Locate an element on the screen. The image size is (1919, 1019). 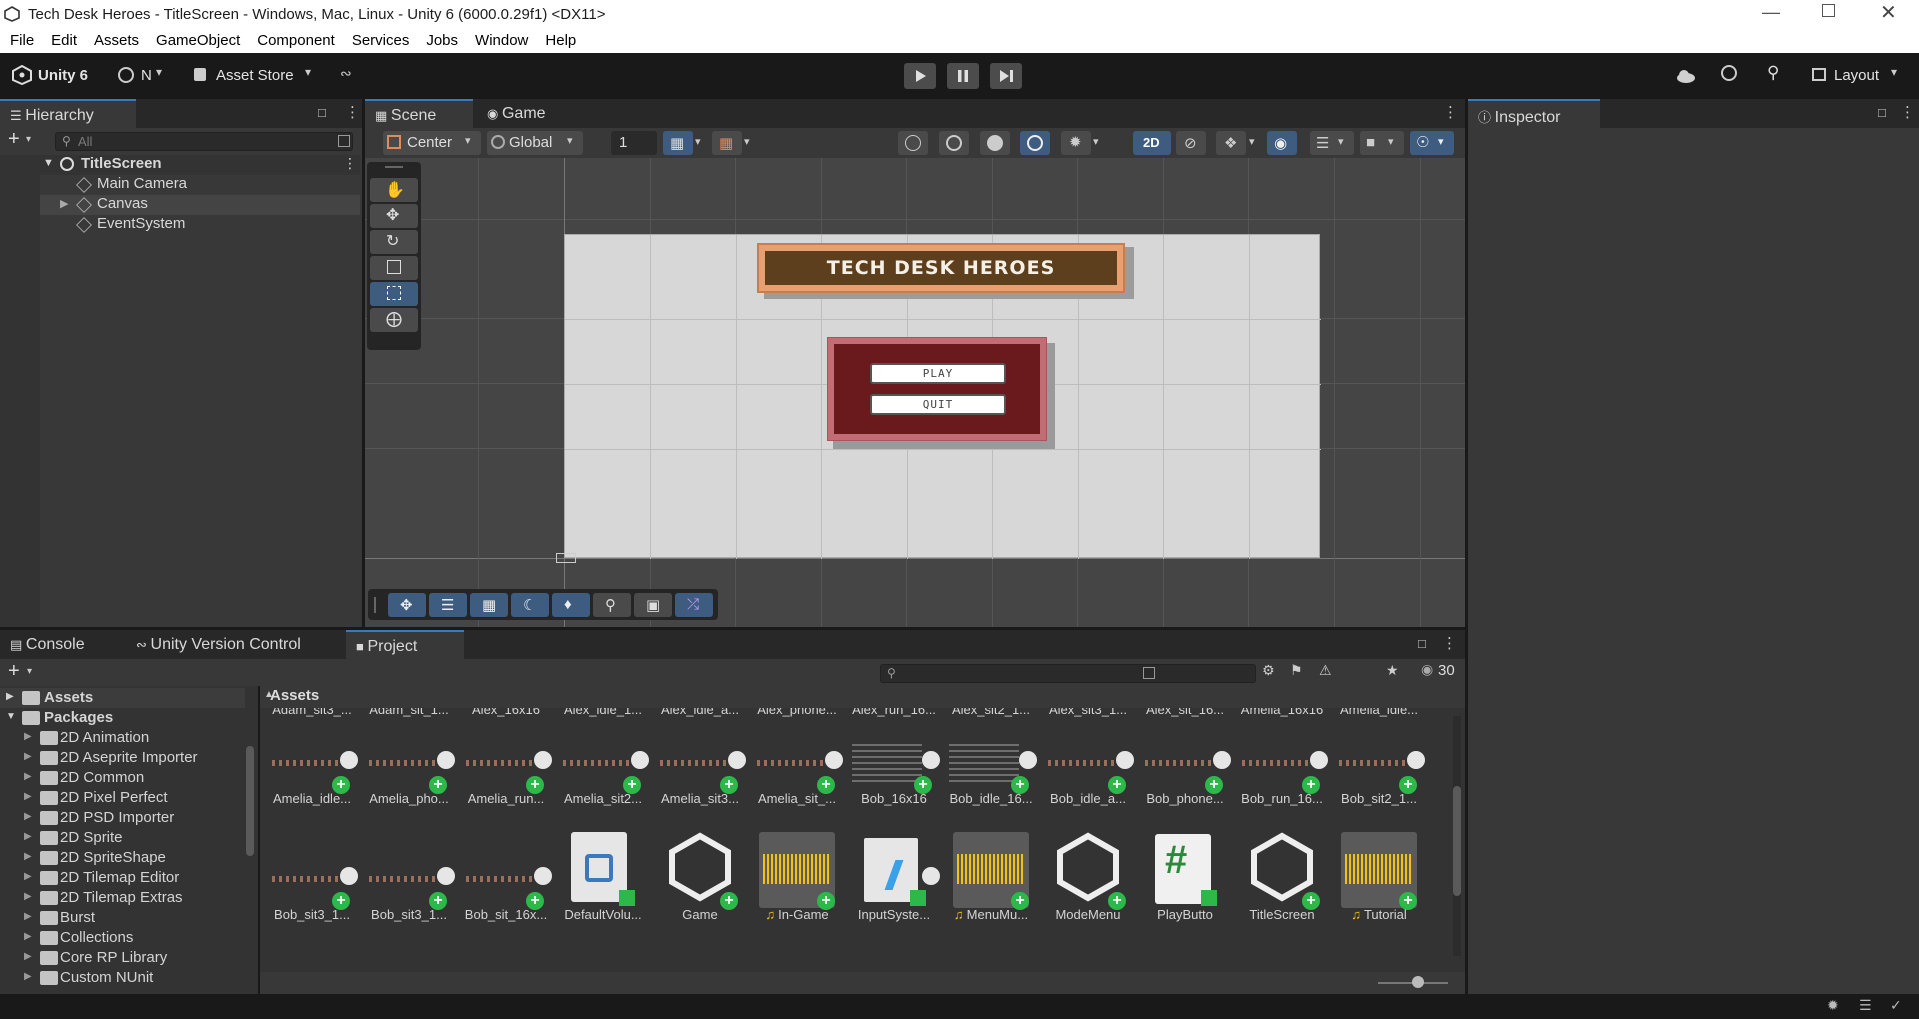
version-control-icon: ∾ is located at coordinates (346, 73).